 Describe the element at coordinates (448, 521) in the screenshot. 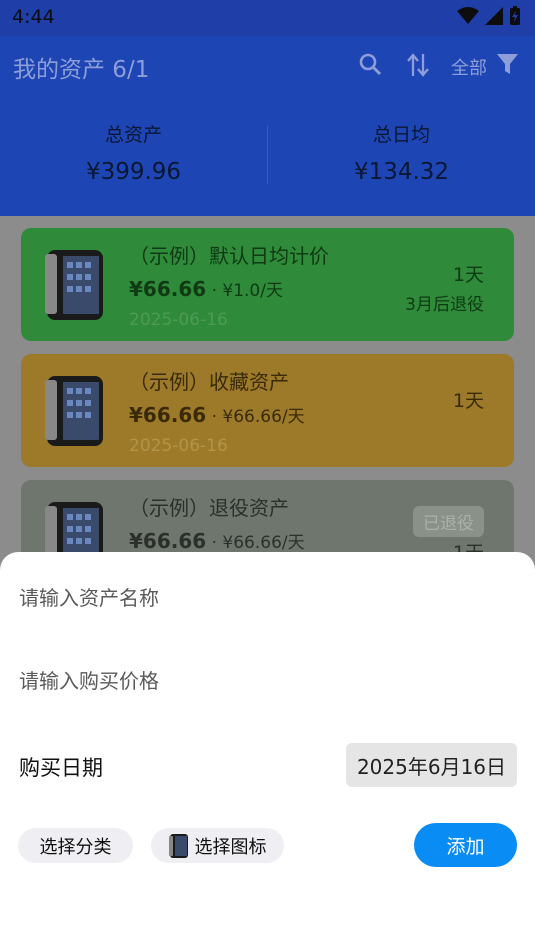

I see `retired-badge: 已退役` at that location.